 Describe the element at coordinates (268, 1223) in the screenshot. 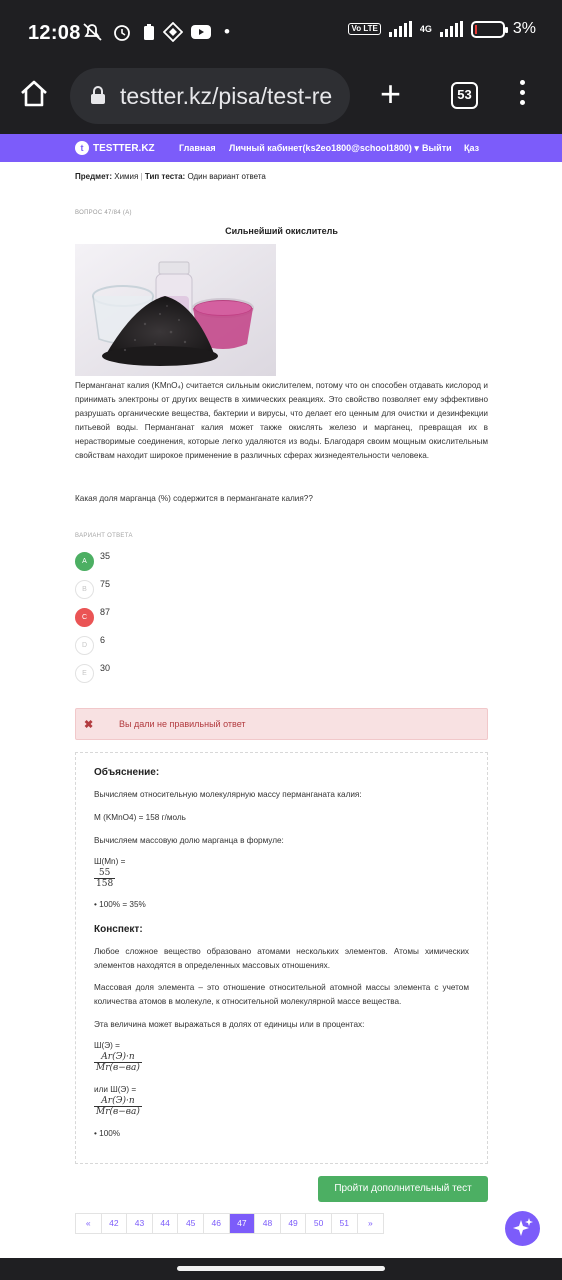

I see `page-link: 48` at that location.